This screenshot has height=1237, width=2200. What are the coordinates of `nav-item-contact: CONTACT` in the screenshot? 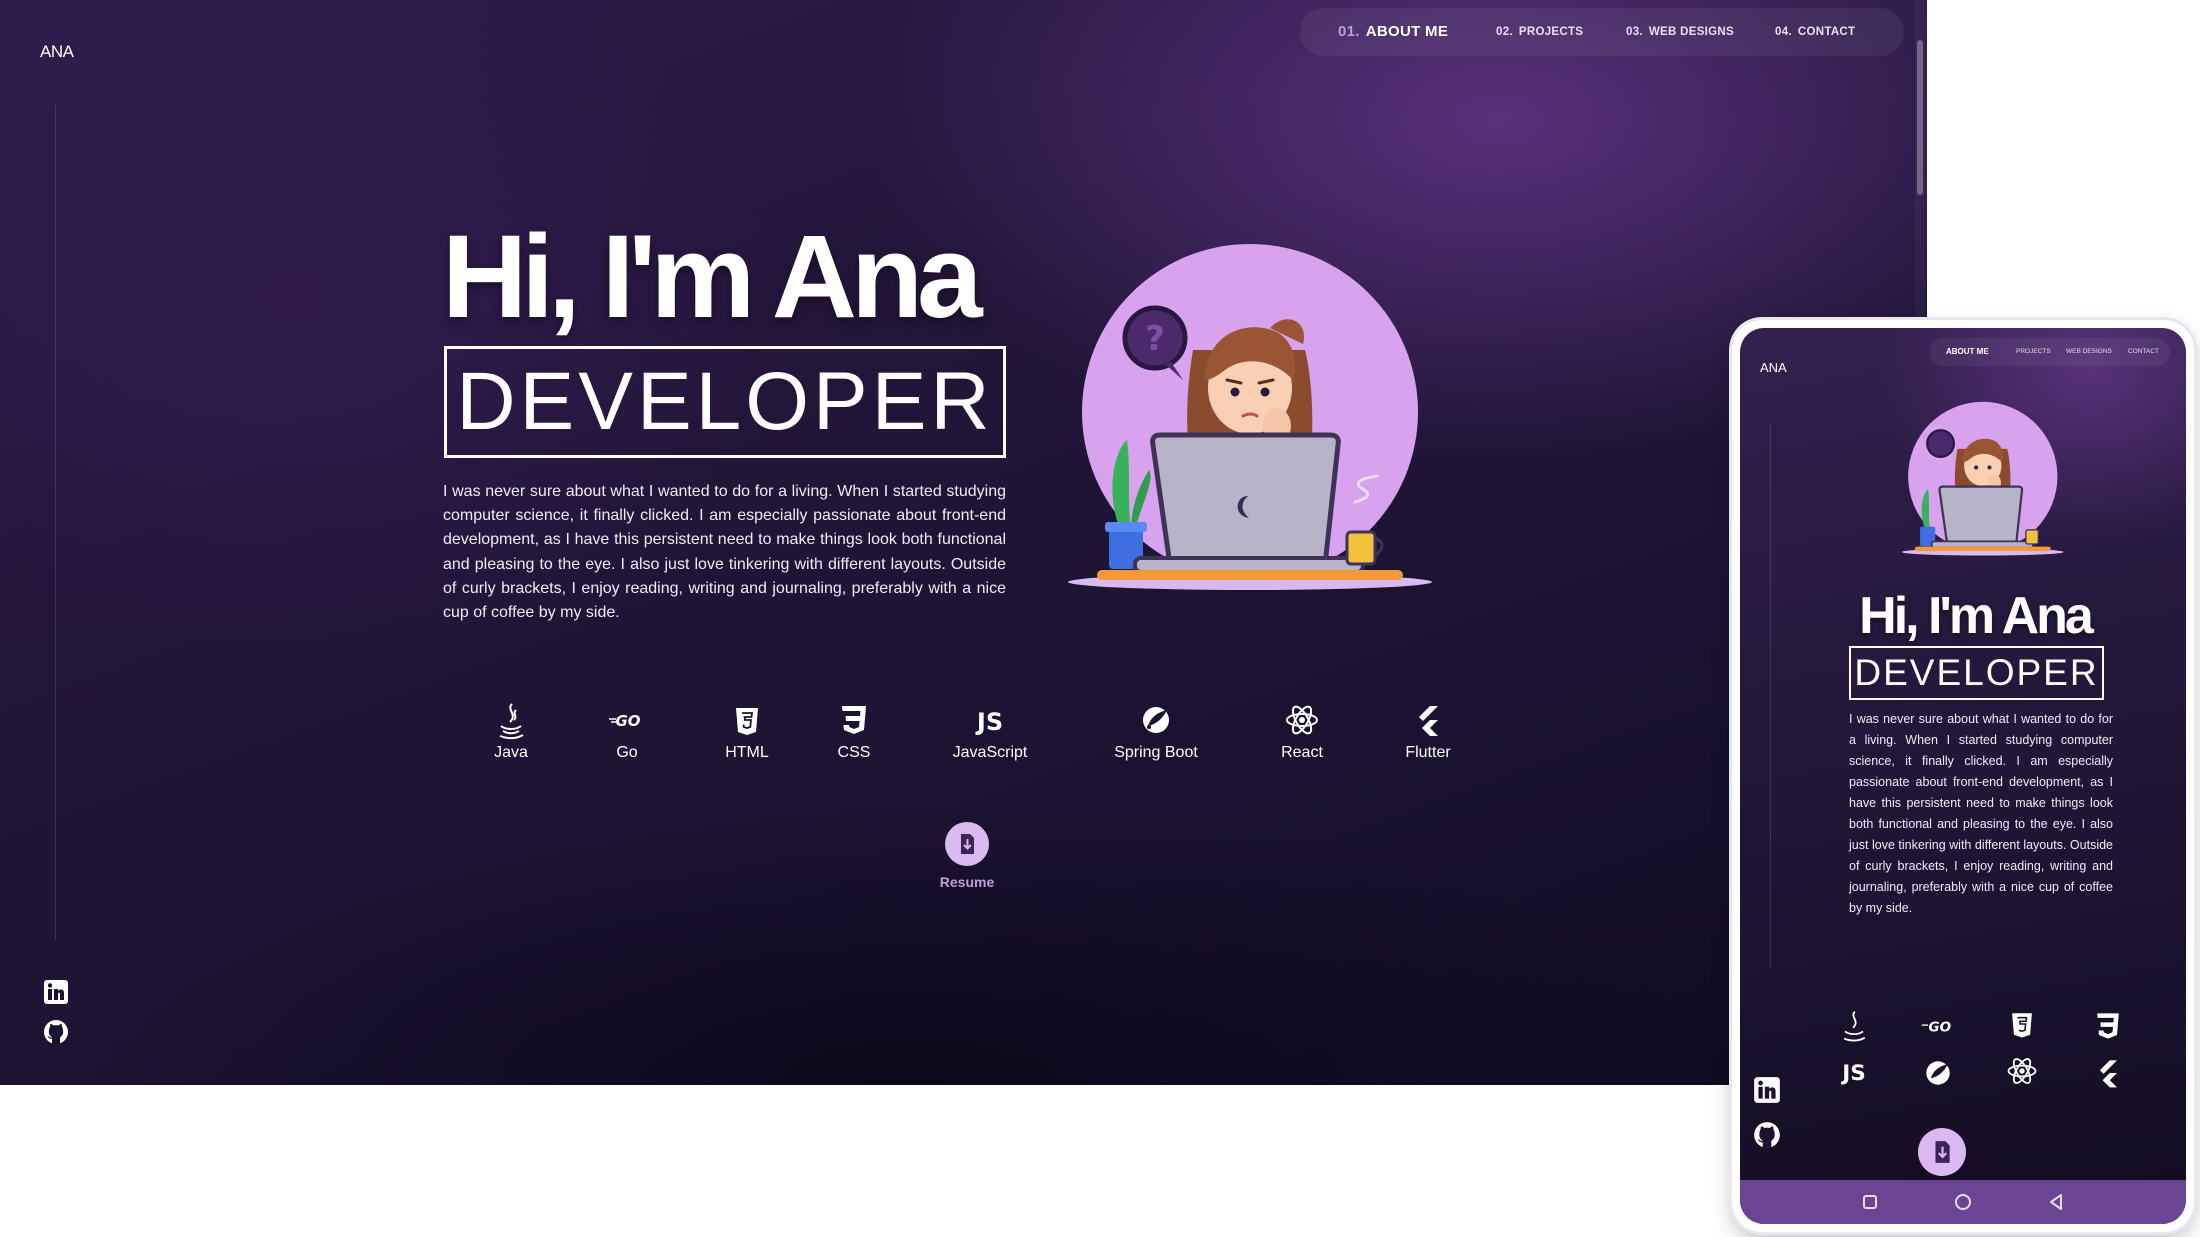 It's located at (2143, 352).